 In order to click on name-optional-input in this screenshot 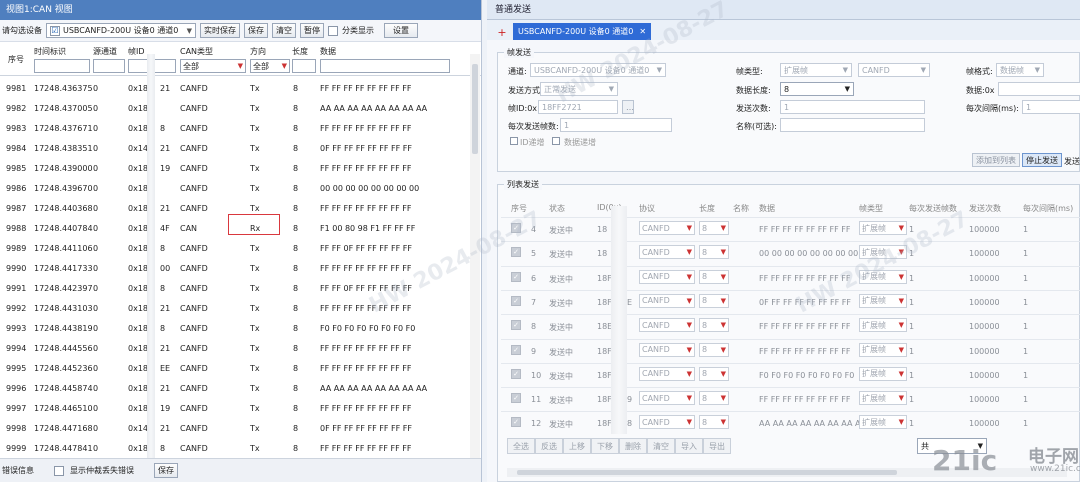, I will do `click(852, 125)`.